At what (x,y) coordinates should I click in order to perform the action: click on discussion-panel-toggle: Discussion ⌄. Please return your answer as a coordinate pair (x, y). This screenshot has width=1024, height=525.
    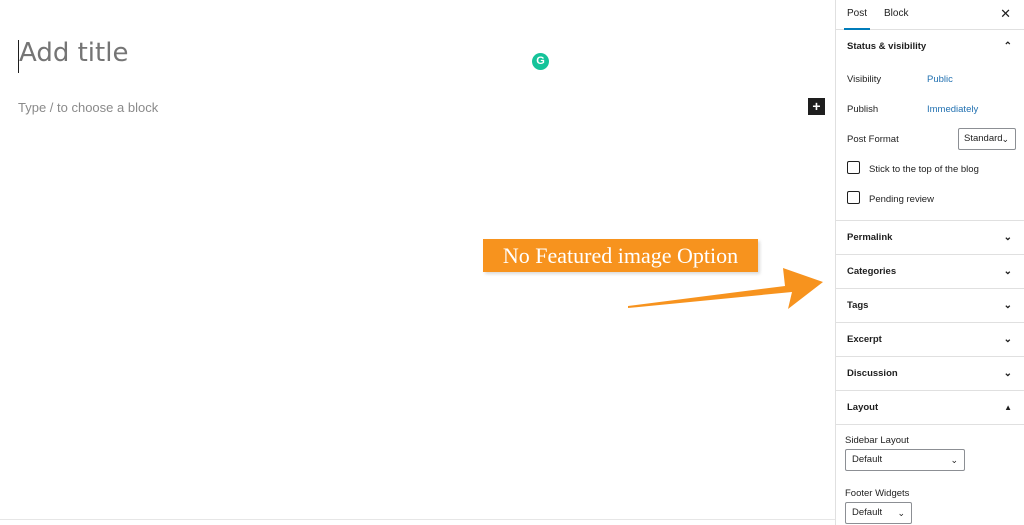
    Looking at the image, I should click on (930, 374).